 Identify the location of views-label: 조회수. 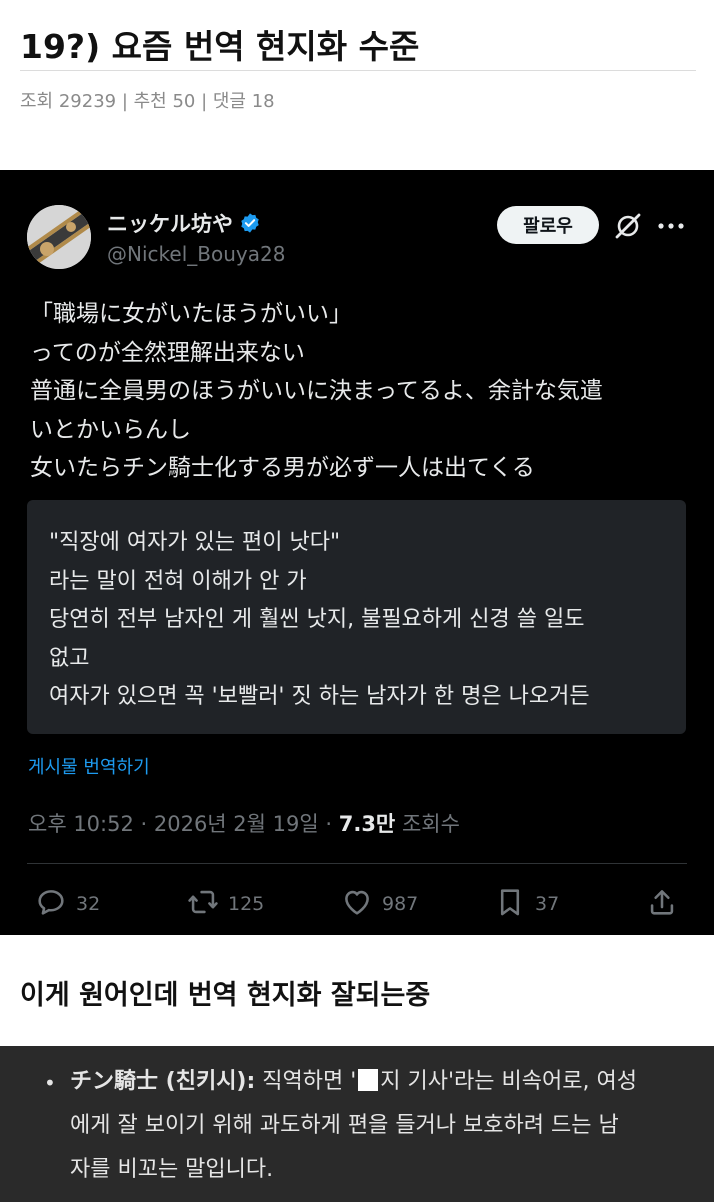
(427, 824).